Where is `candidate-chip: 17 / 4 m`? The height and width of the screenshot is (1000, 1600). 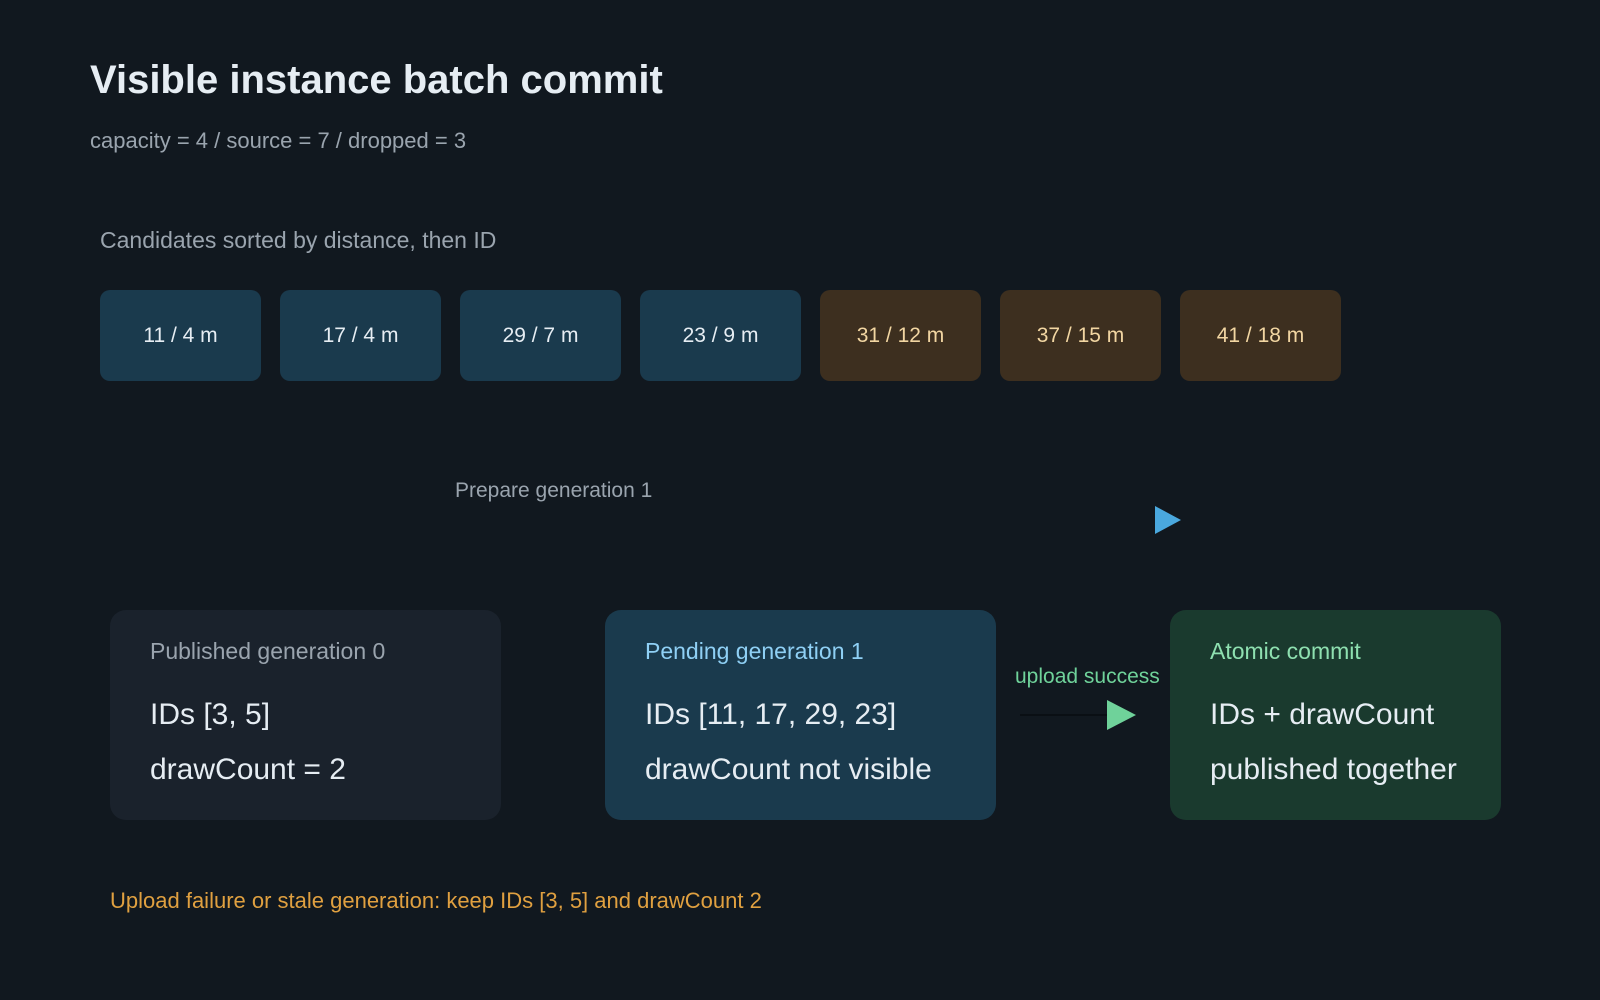 candidate-chip: 17 / 4 m is located at coordinates (360, 335).